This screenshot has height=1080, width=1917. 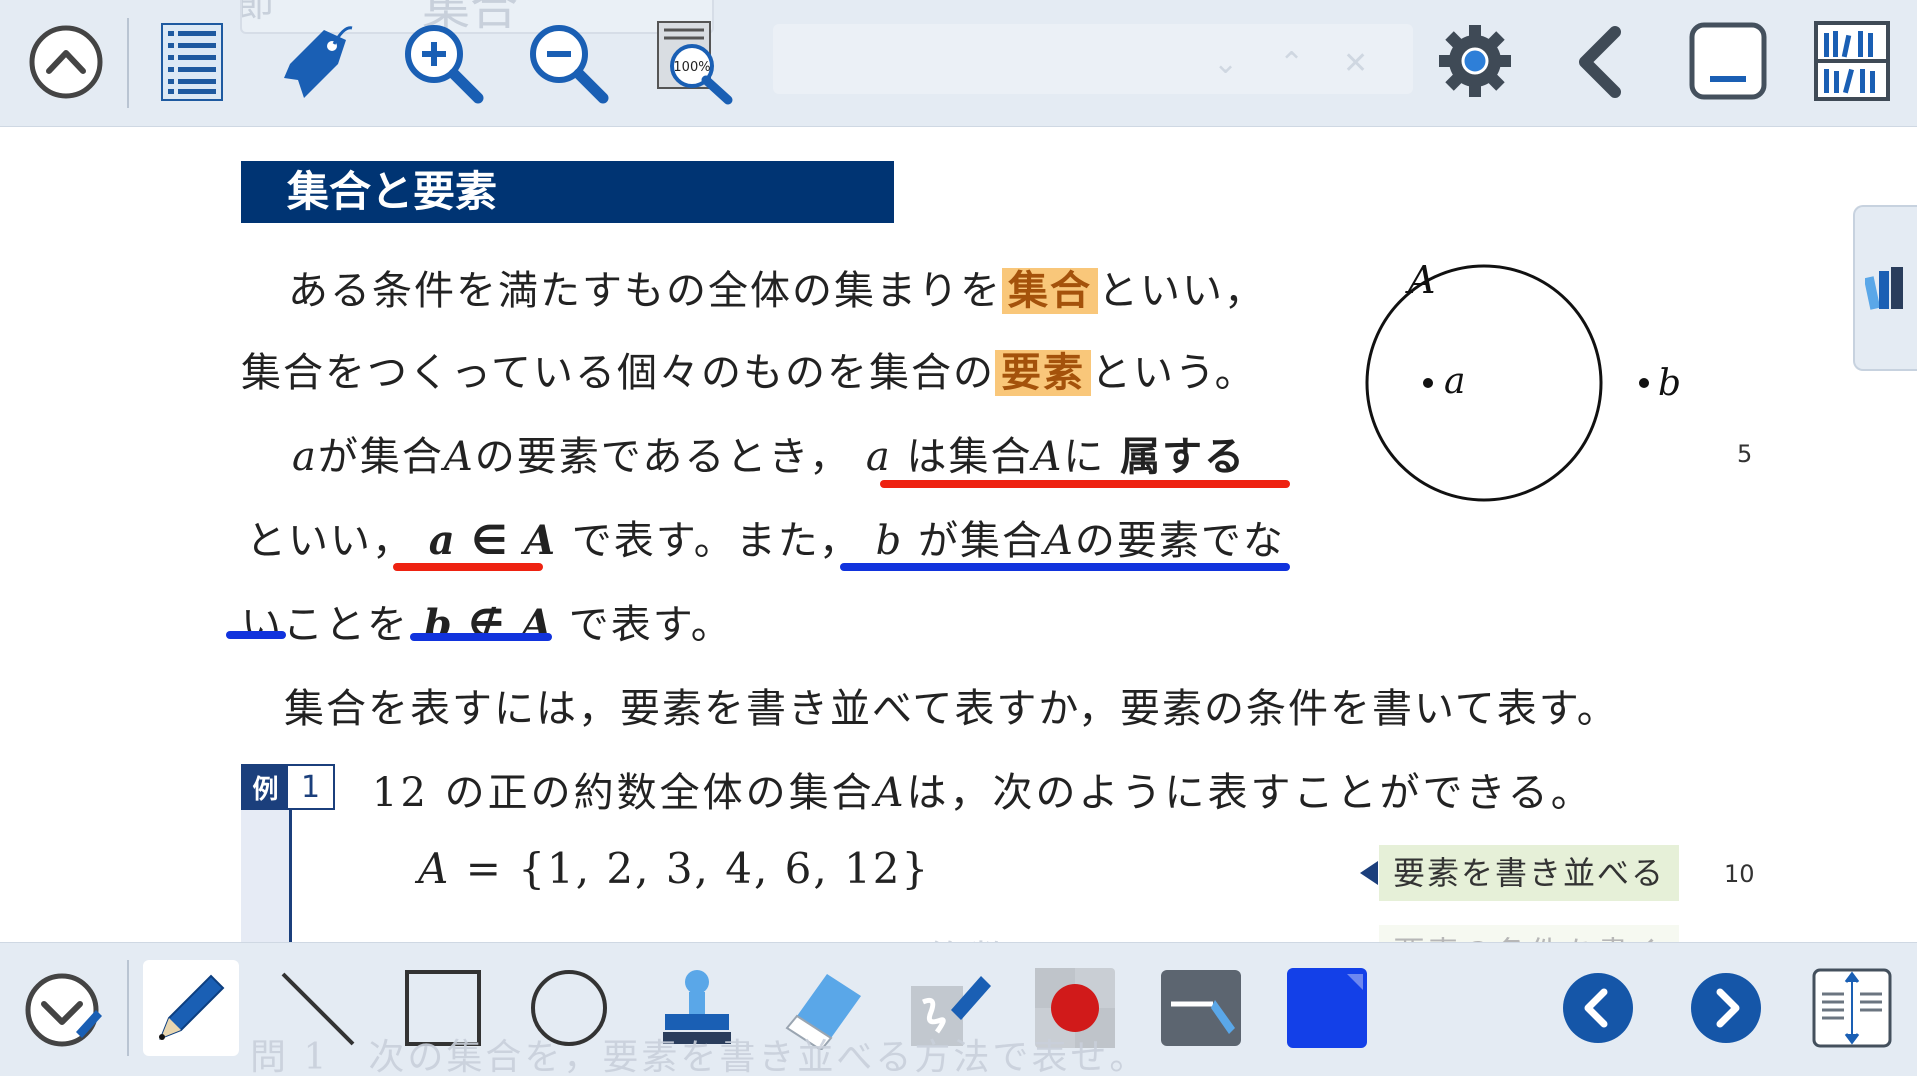 I want to click on line4-text-a: といい，, so click(x=330, y=541).